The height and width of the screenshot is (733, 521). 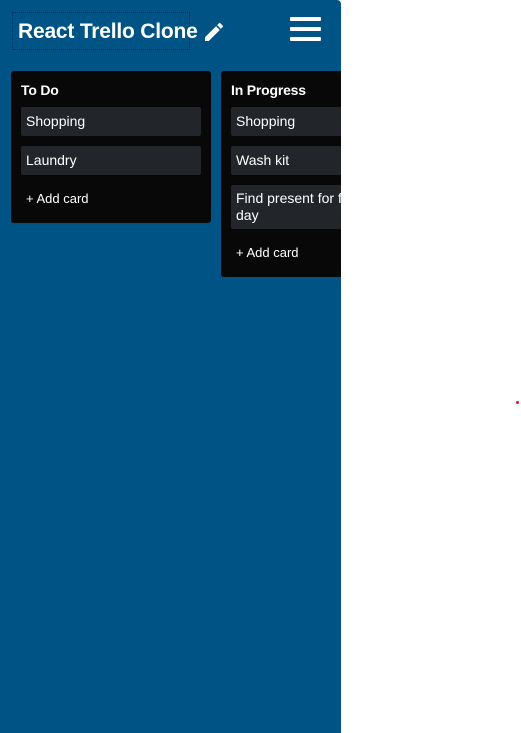 What do you see at coordinates (517, 402) in the screenshot?
I see `red-dot` at bounding box center [517, 402].